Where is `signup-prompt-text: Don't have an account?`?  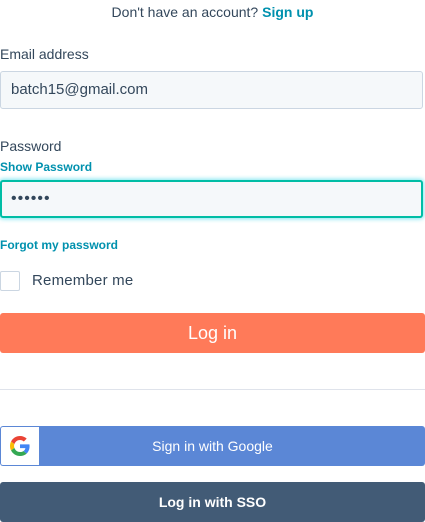
signup-prompt-text: Don't have an account? is located at coordinates (185, 12).